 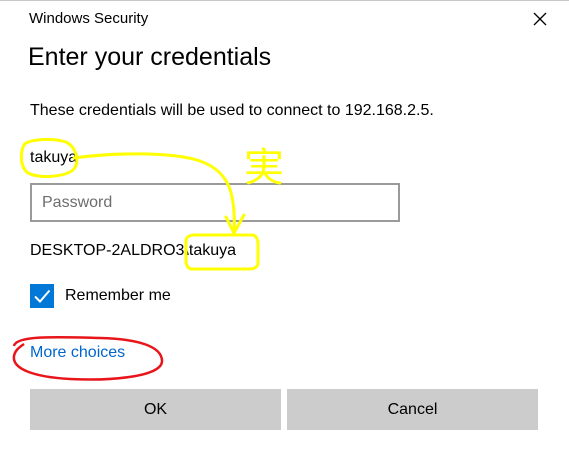 What do you see at coordinates (118, 295) in the screenshot?
I see `remember-me-label: Remember me` at bounding box center [118, 295].